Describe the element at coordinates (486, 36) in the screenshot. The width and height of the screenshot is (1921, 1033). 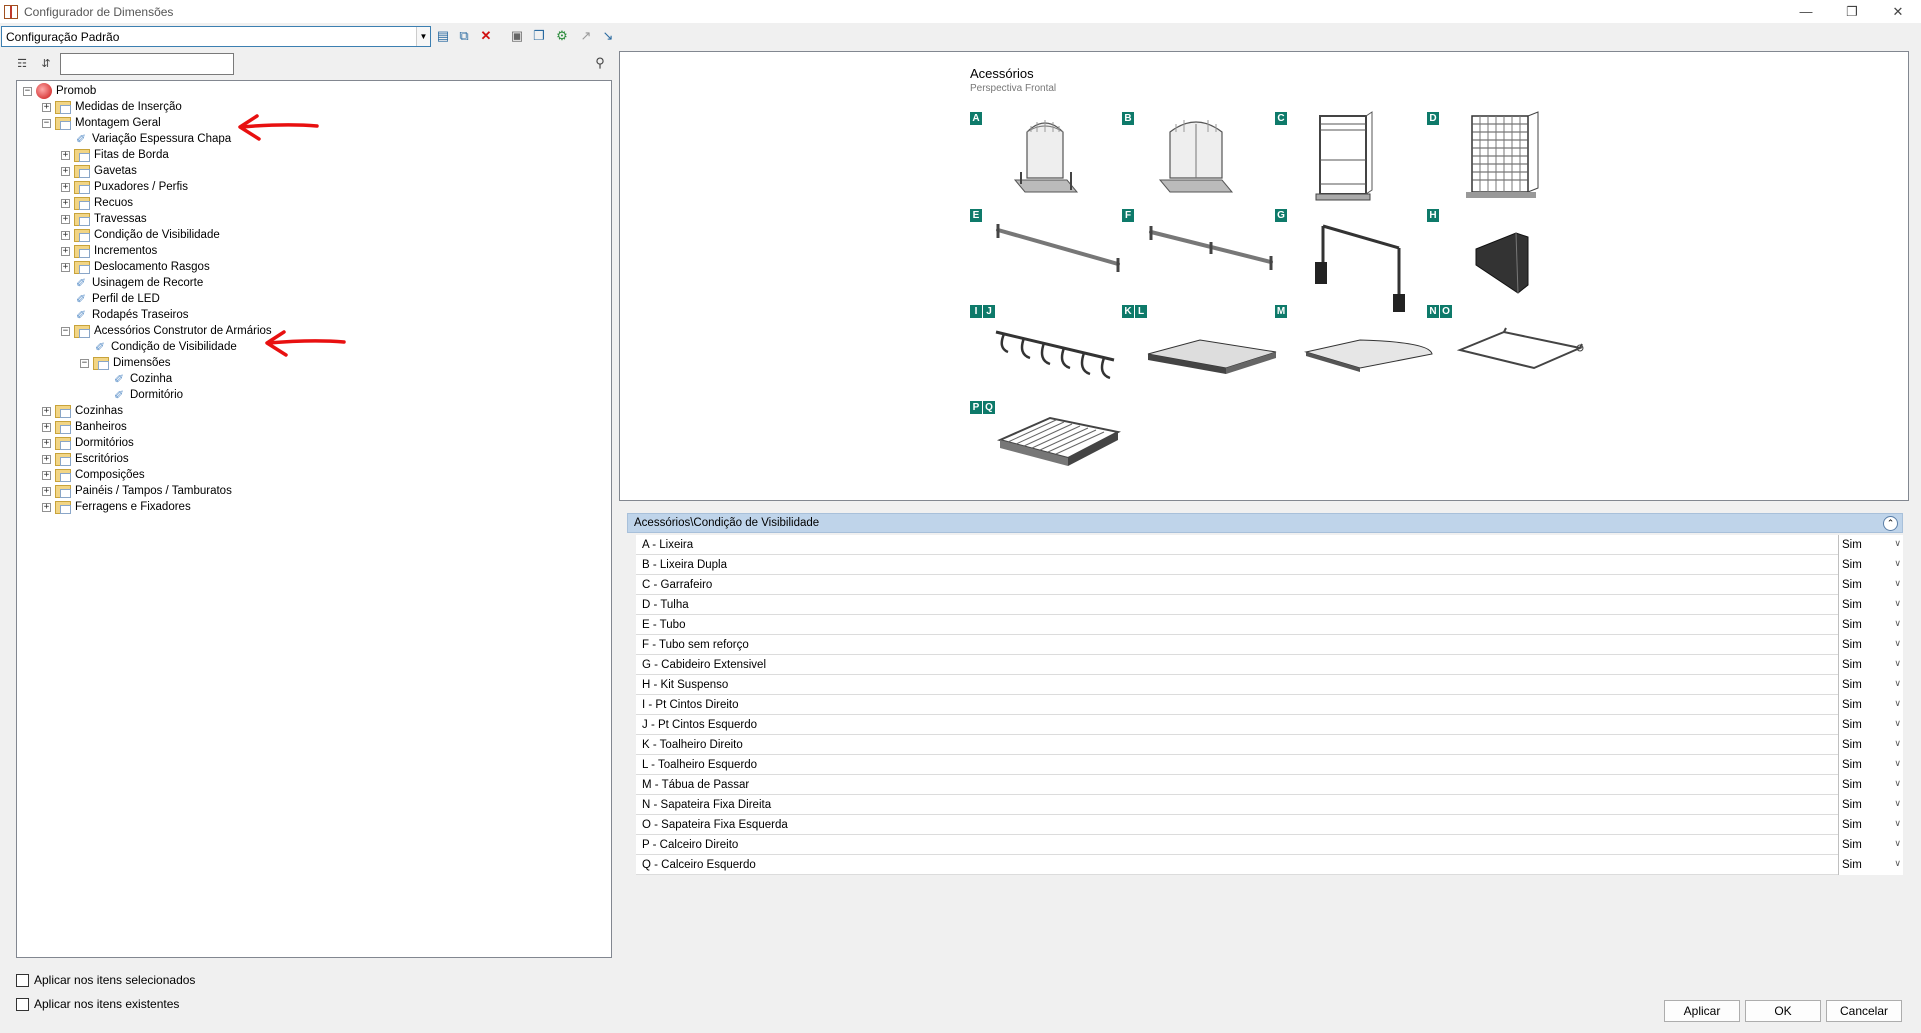
I see `delete-icon: ✕` at that location.